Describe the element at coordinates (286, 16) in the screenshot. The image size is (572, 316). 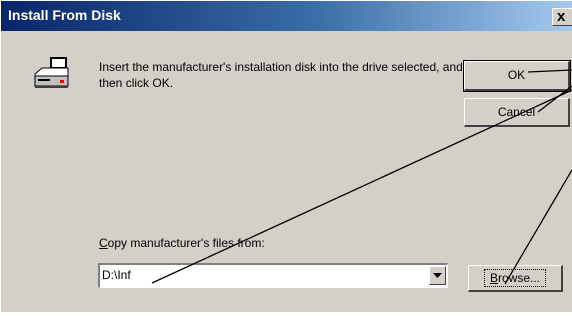
I see `title-bar: Install From Disk x` at that location.